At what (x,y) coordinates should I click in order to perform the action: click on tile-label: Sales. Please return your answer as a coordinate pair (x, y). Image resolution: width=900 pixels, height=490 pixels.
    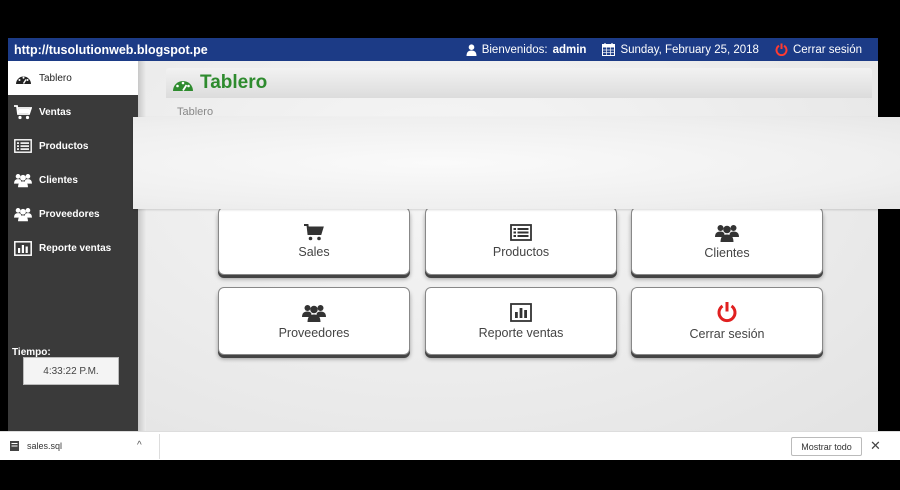
    Looking at the image, I should click on (314, 251).